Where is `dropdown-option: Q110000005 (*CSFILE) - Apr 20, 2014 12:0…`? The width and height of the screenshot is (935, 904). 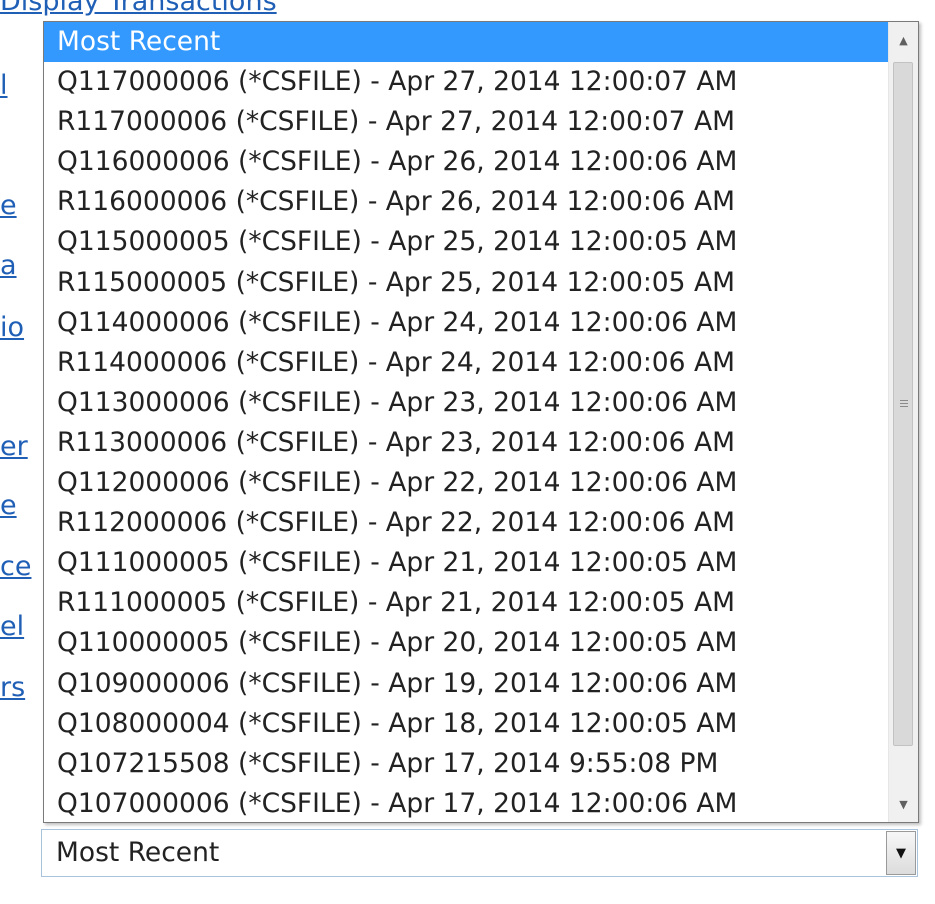 dropdown-option: Q110000005 (*CSFILE) - Apr 20, 2014 12:0… is located at coordinates (466, 643).